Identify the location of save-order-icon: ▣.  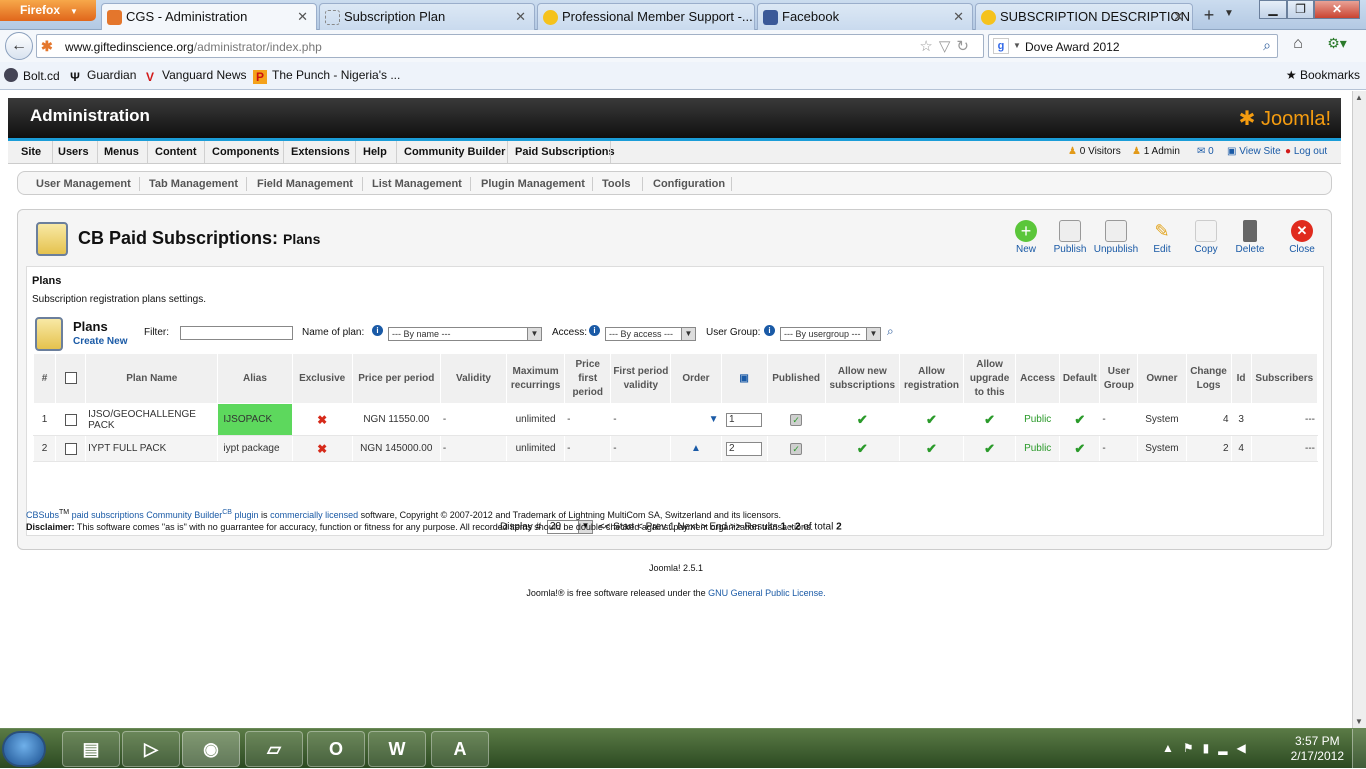
(743, 378).